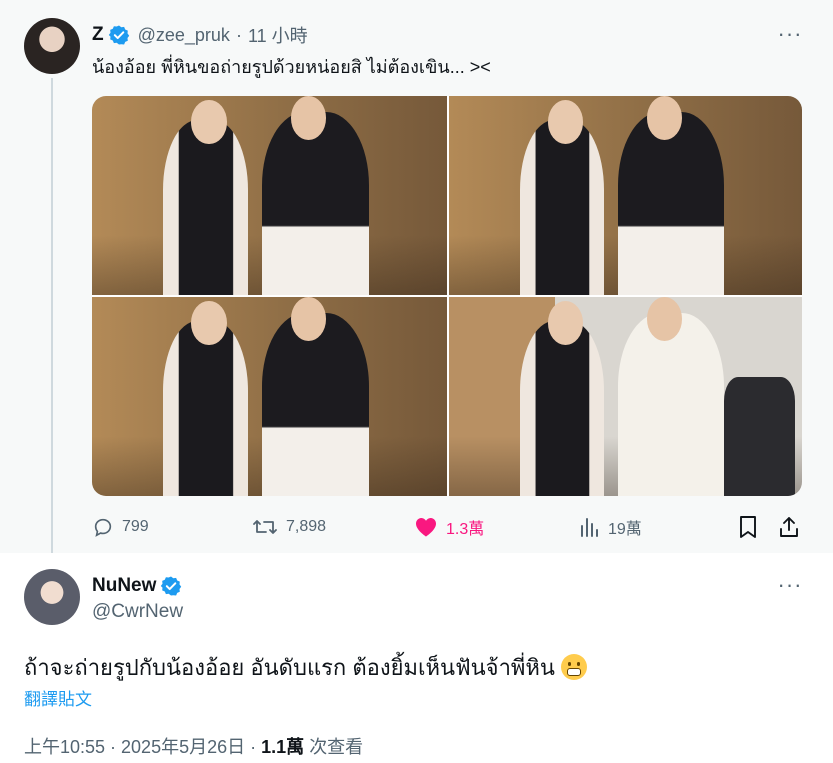 The height and width of the screenshot is (763, 833). What do you see at coordinates (184, 35) in the screenshot?
I see `handle: @zee_pruk` at bounding box center [184, 35].